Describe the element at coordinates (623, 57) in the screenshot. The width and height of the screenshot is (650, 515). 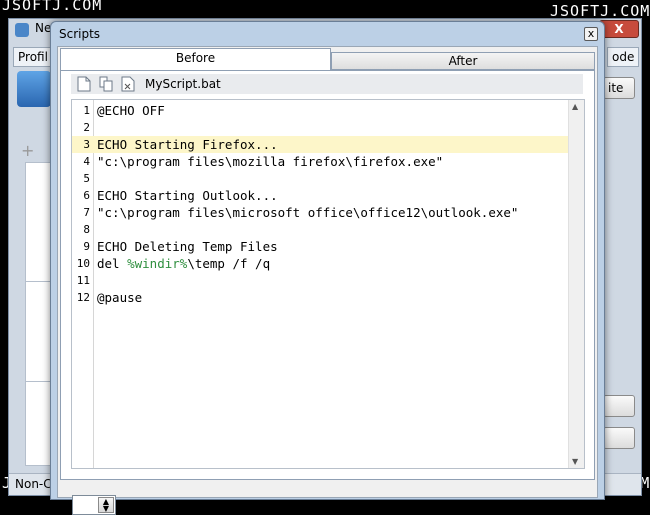
I see `tab-mode: ode` at that location.